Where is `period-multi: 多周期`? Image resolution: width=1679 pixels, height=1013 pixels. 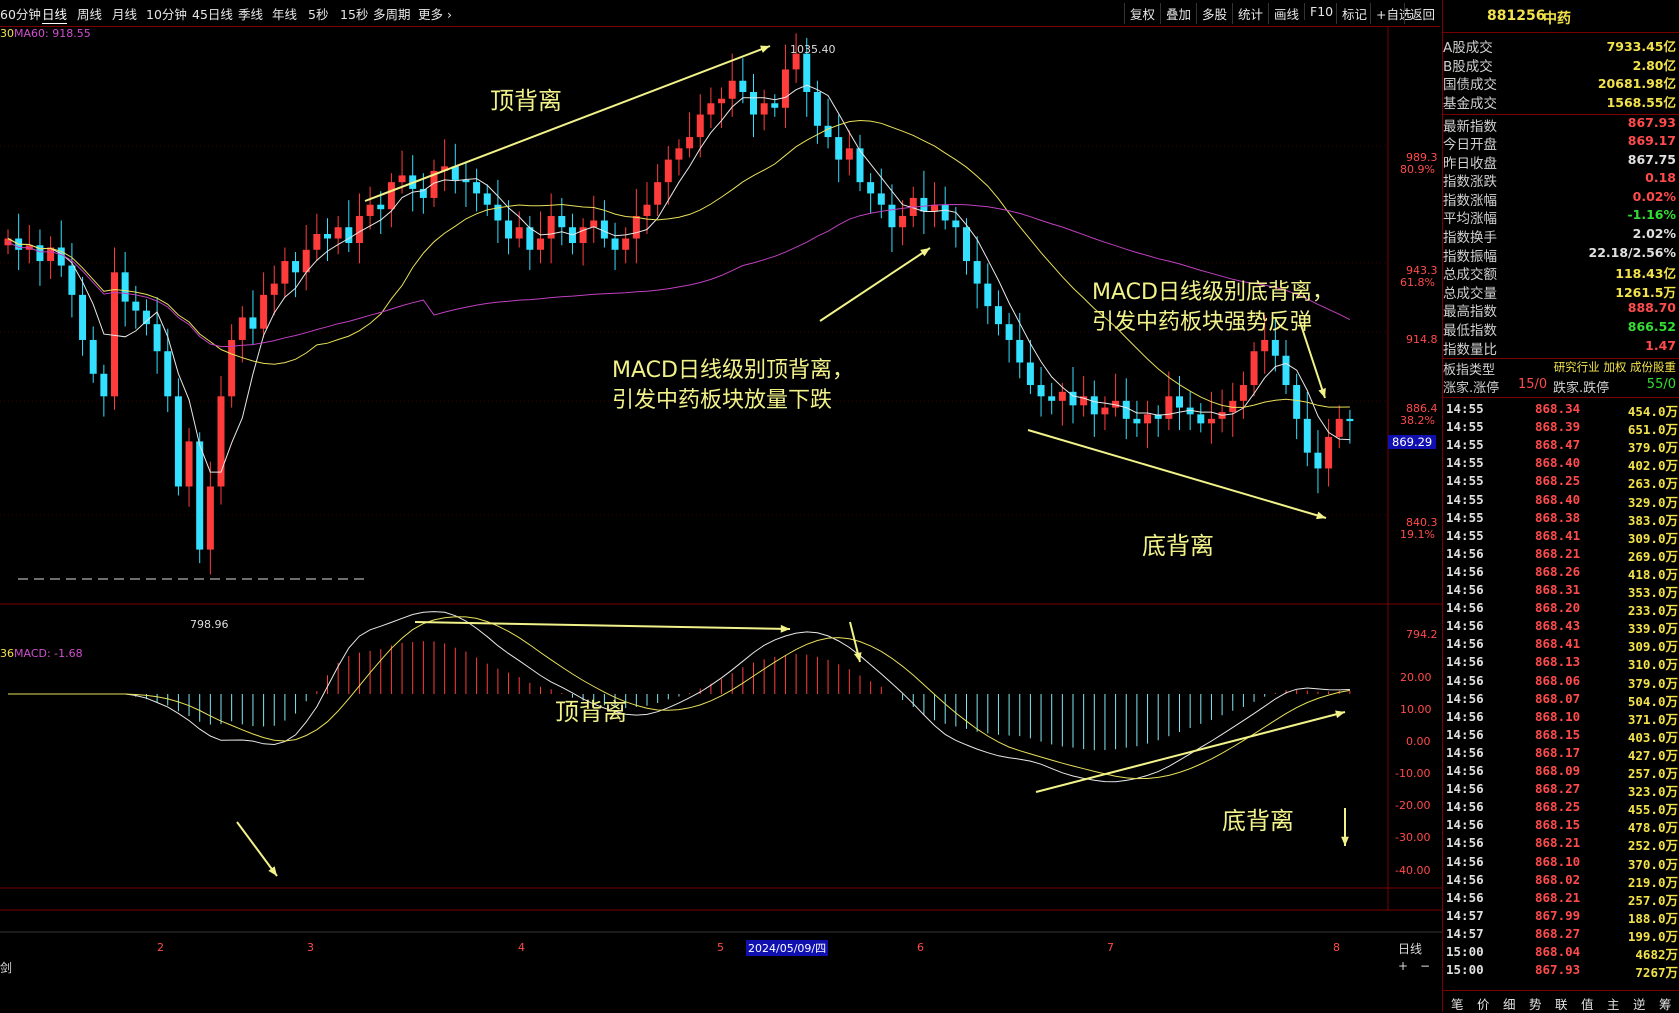 period-multi: 多周期 is located at coordinates (392, 13).